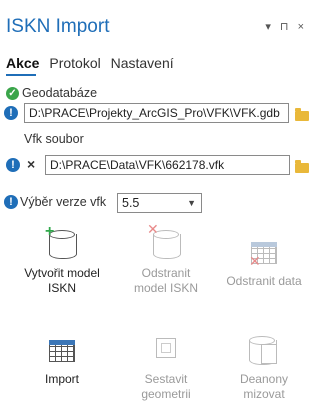 This screenshot has height=412, width=320. What do you see at coordinates (165, 242) in the screenshot?
I see `database-delete-icon: ✕` at bounding box center [165, 242].